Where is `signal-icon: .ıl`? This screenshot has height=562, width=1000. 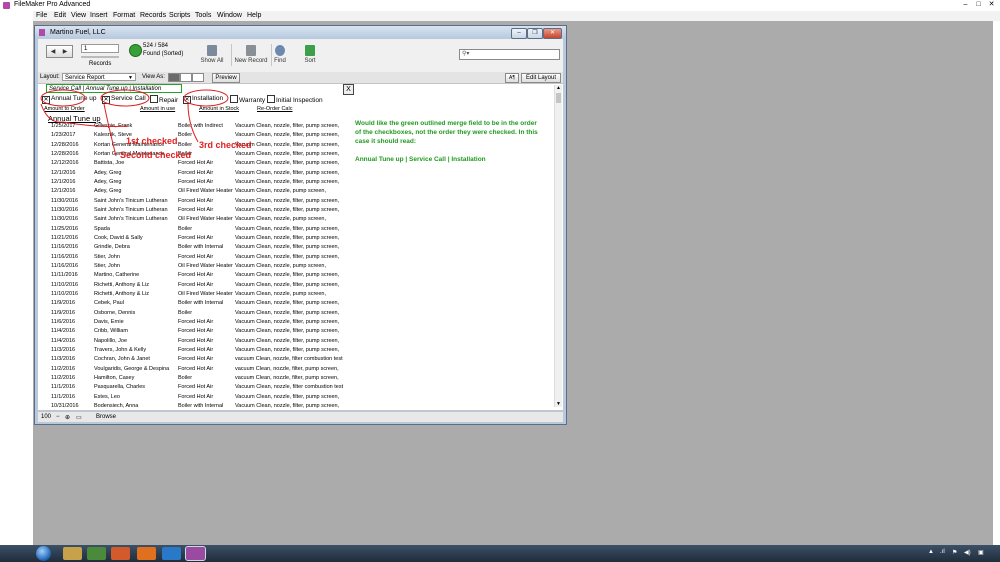
signal-icon: .ıl is located at coordinates (942, 552).